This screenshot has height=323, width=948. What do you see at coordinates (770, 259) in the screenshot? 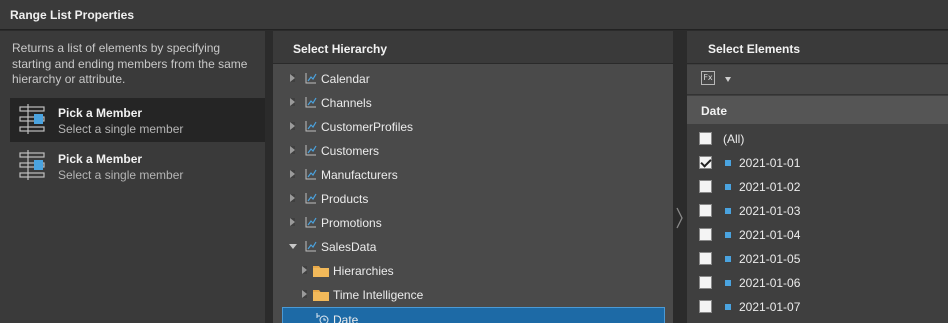
I see `element-label: 2021-01-05` at bounding box center [770, 259].